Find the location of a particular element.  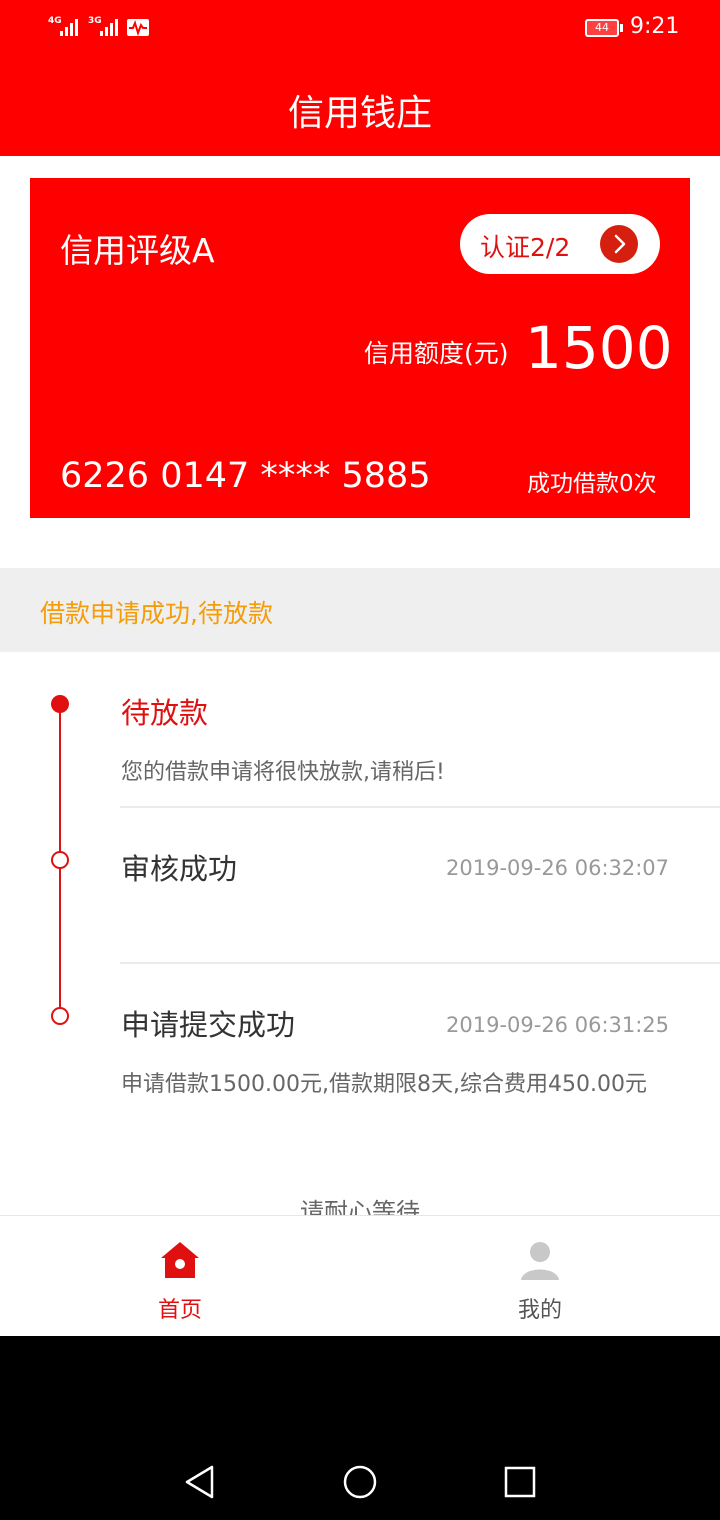

timeline-step-time: 2019-09-26 06:32:07 is located at coordinates (558, 868).